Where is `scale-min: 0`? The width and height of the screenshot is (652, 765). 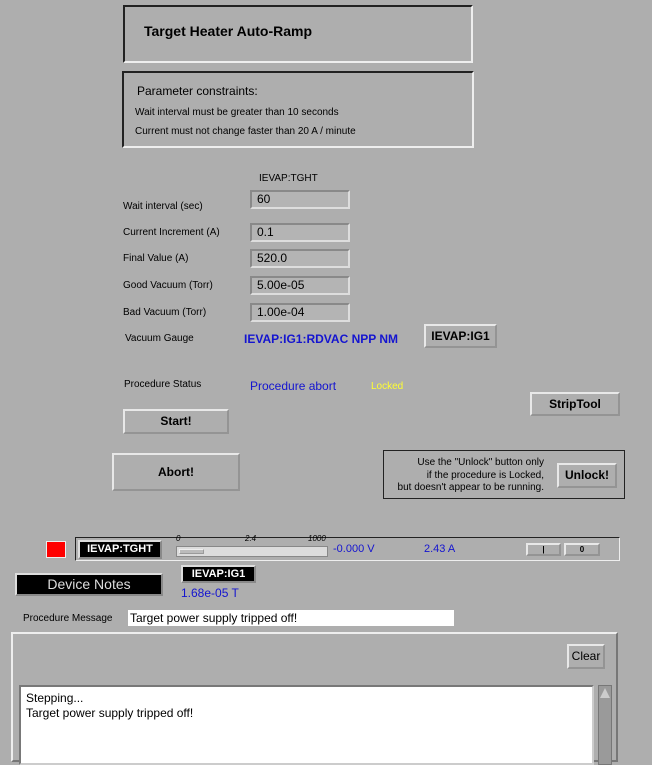 scale-min: 0 is located at coordinates (178, 538).